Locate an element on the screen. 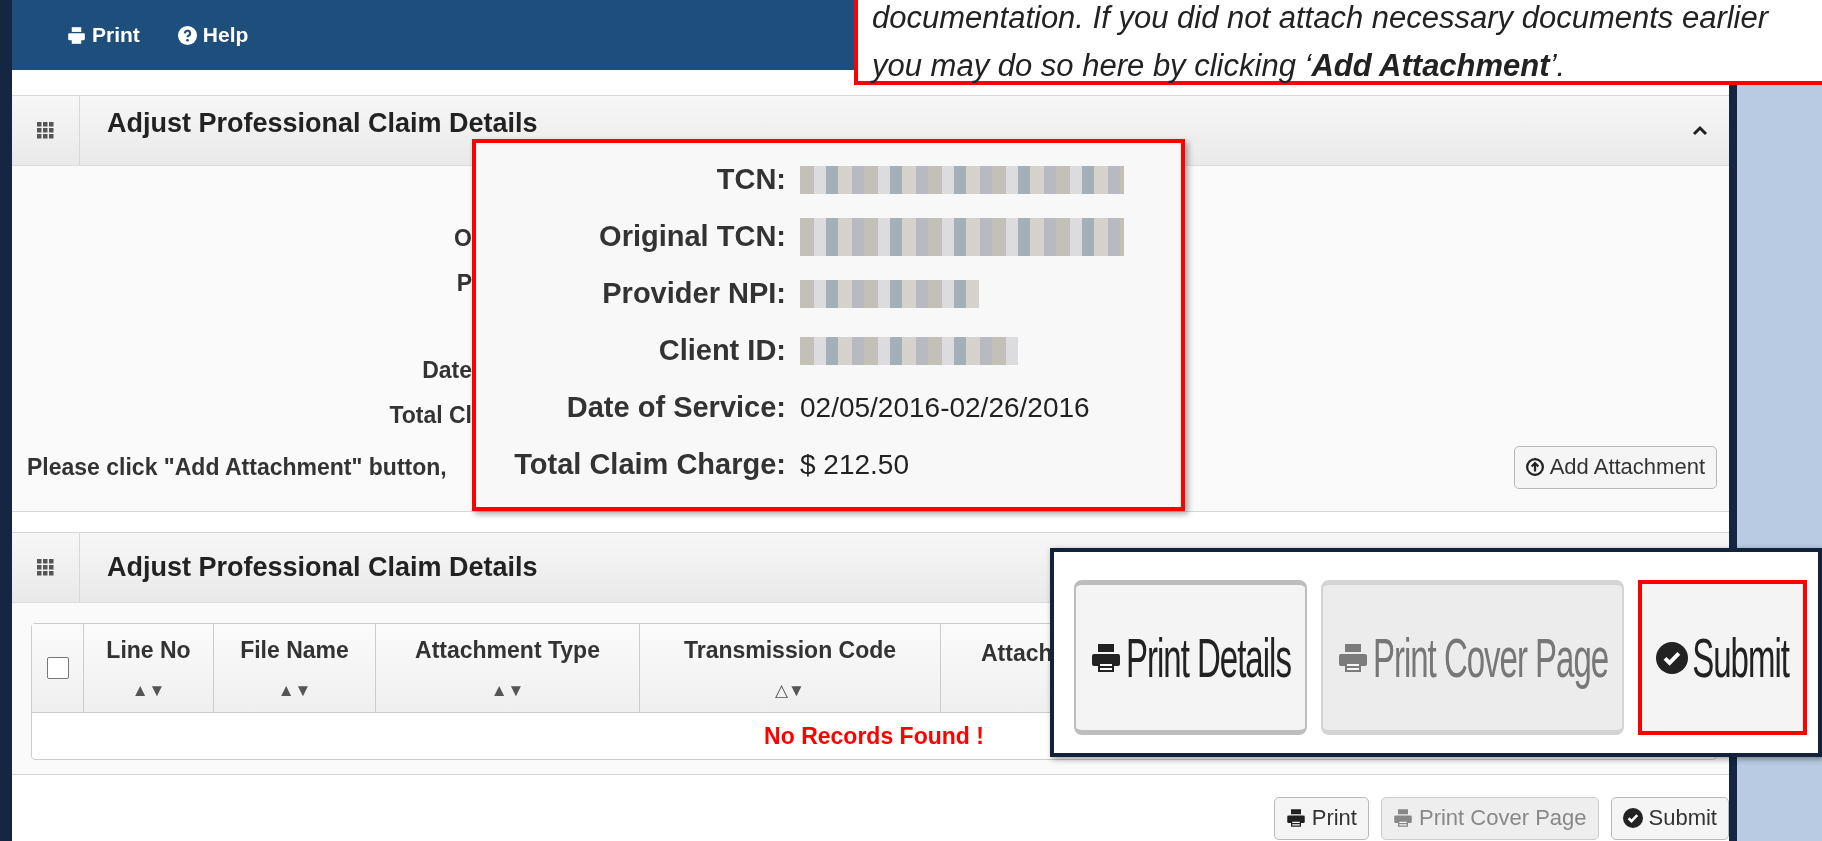 This screenshot has width=1822, height=841. field-label: TCN: is located at coordinates (750, 179).